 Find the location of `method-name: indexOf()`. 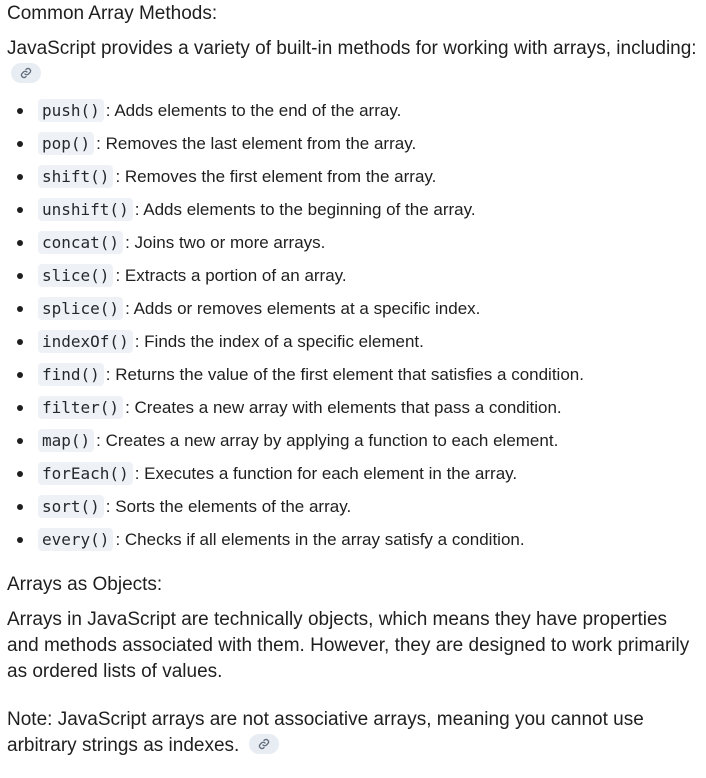

method-name: indexOf() is located at coordinates (85, 341).